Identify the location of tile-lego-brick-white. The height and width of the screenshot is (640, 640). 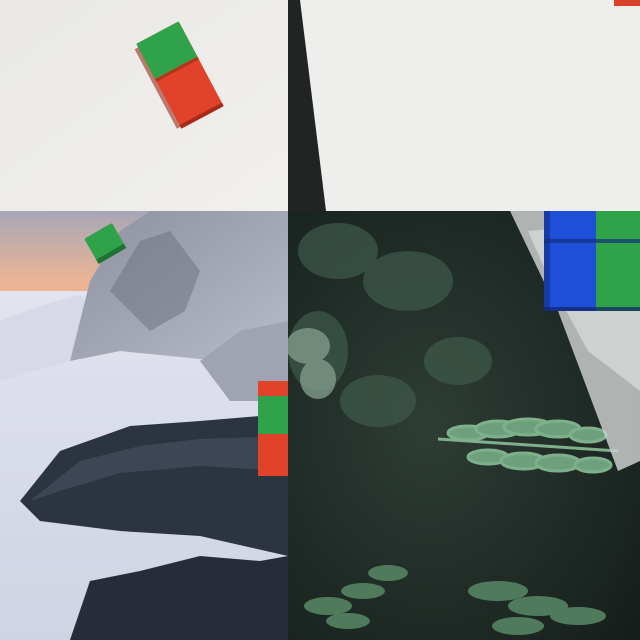
(144, 105).